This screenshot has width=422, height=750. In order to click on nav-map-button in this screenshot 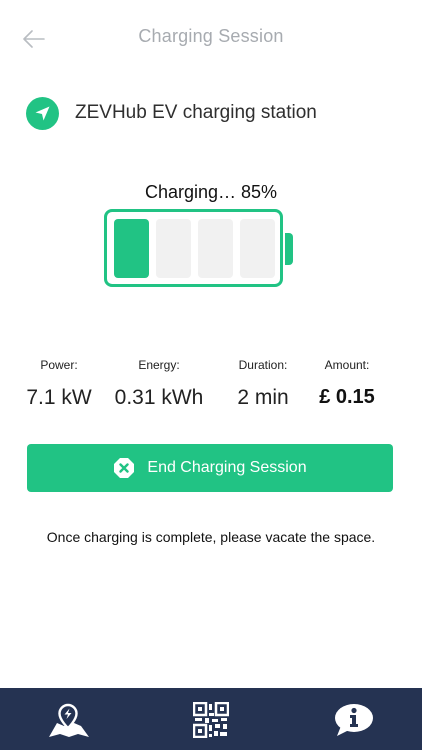, I will do `click(69, 720)`.